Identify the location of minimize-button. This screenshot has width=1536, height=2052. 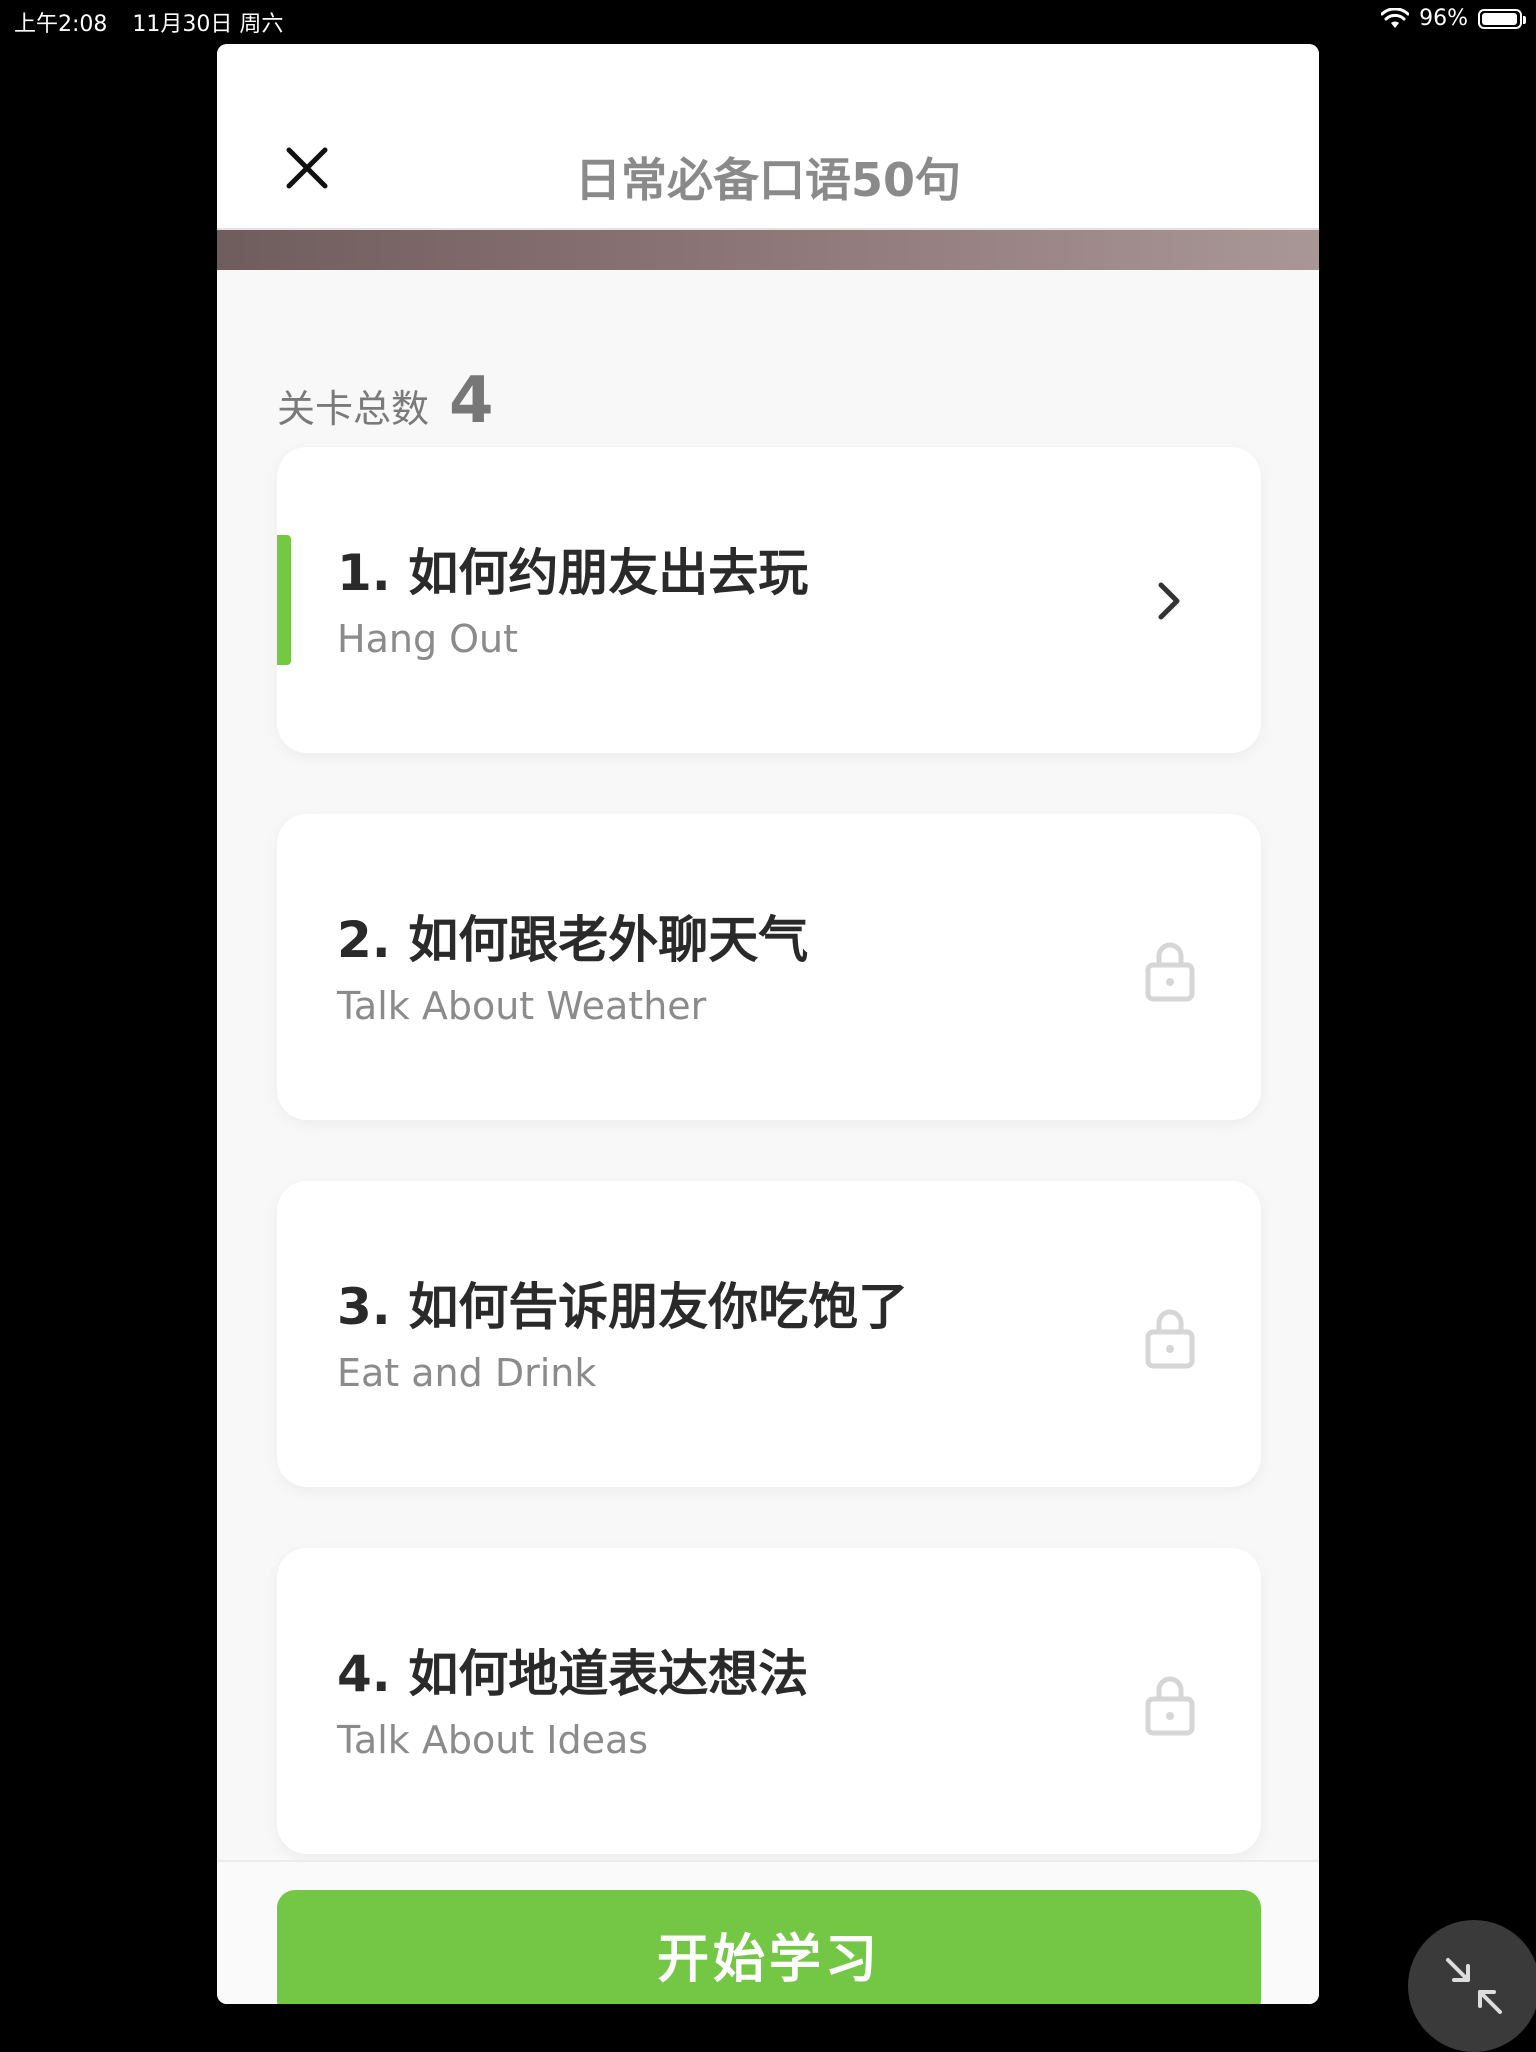
(1472, 1986).